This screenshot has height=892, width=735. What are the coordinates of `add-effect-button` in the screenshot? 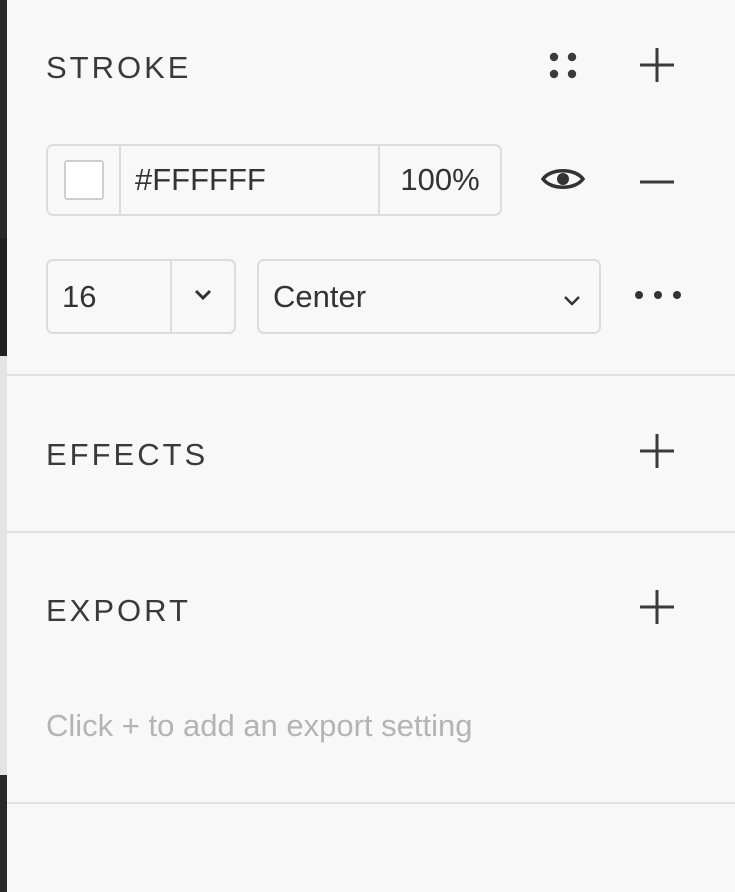 It's located at (657, 453).